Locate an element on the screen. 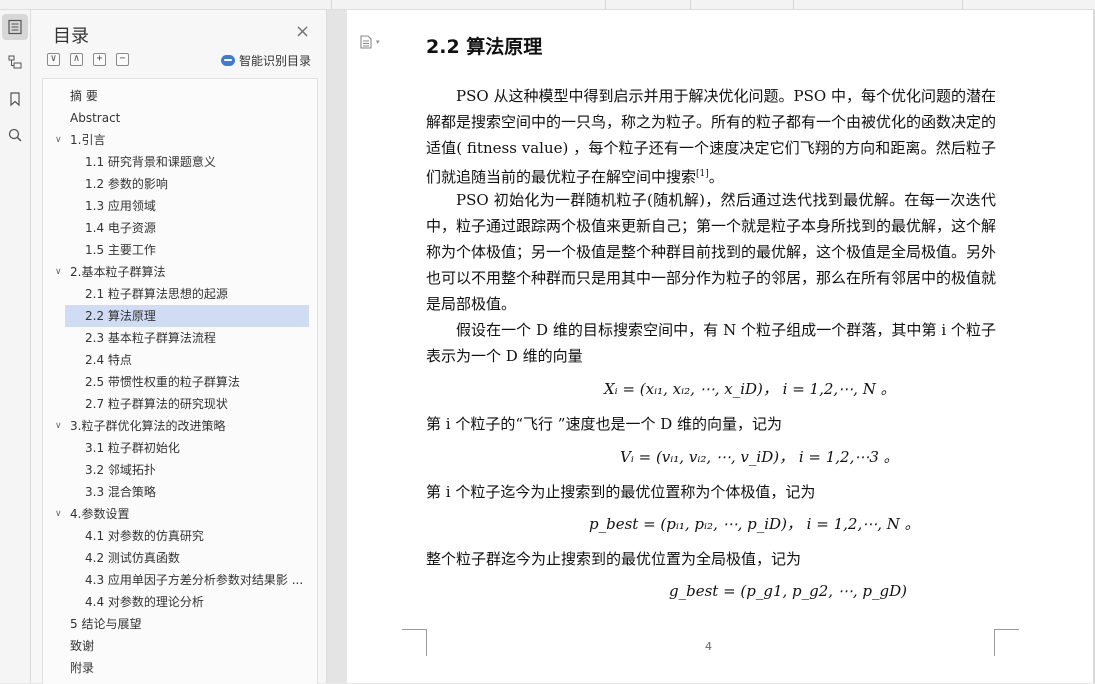 Image resolution: width=1095 pixels, height=684 pixels. toc-item: 1.1 研究背景和课题意义 is located at coordinates (187, 162).